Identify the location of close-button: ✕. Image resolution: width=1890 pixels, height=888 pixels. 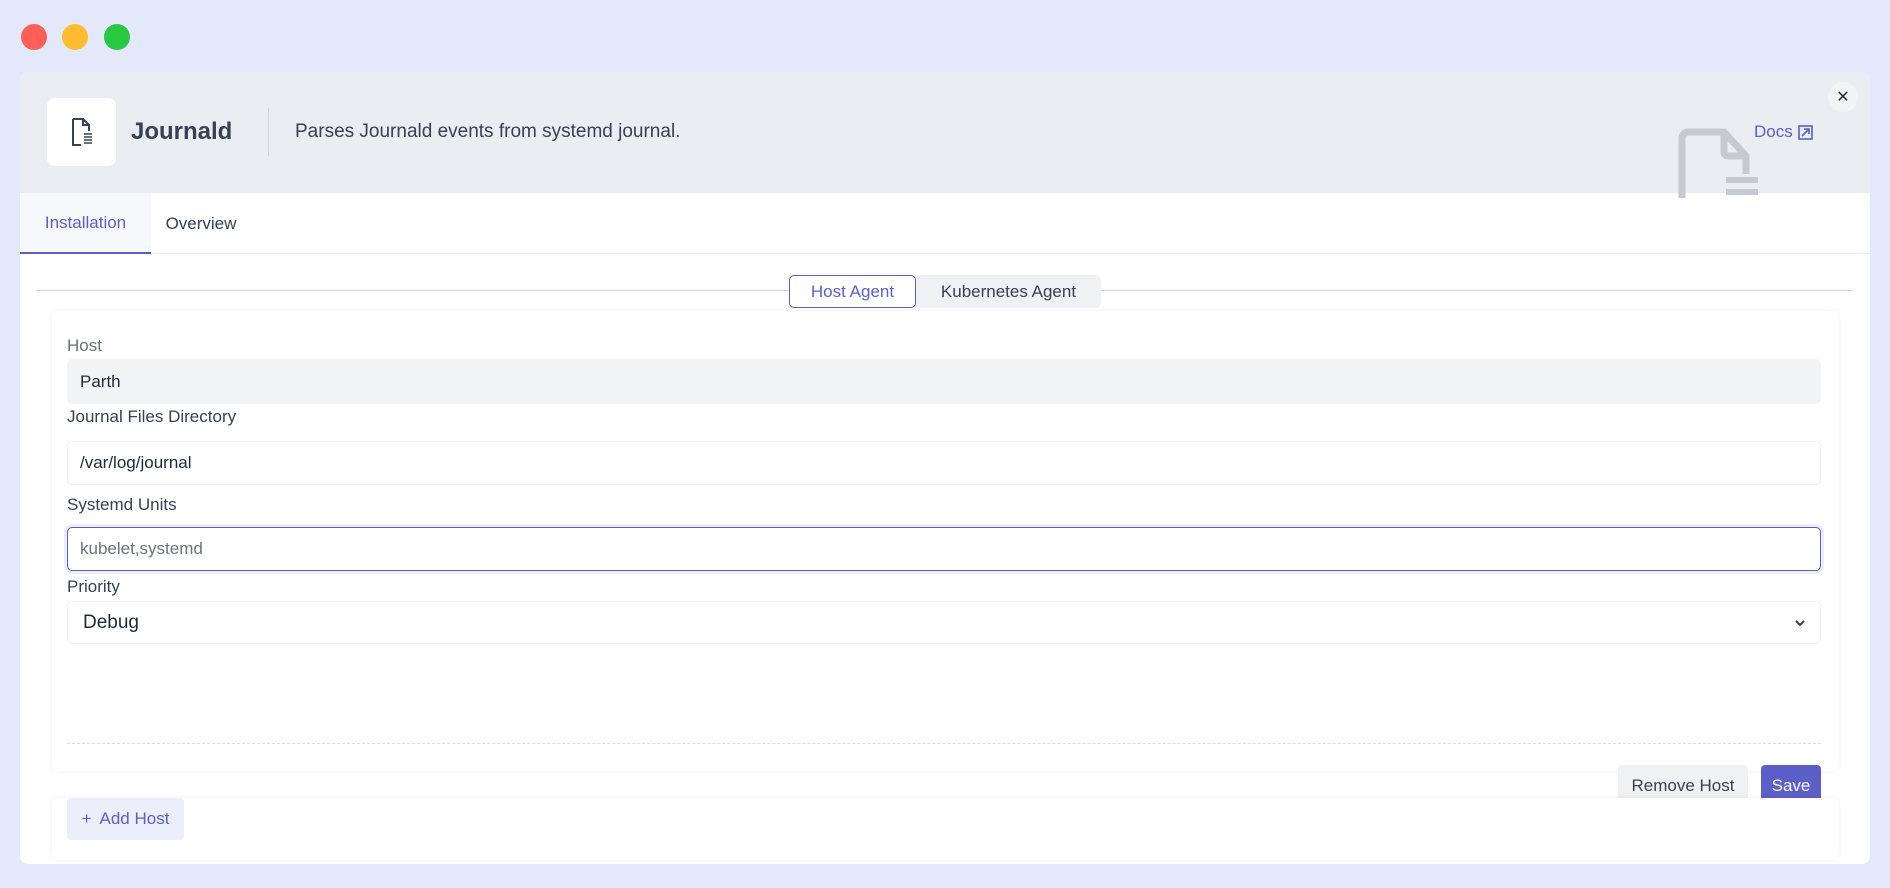
(1843, 97).